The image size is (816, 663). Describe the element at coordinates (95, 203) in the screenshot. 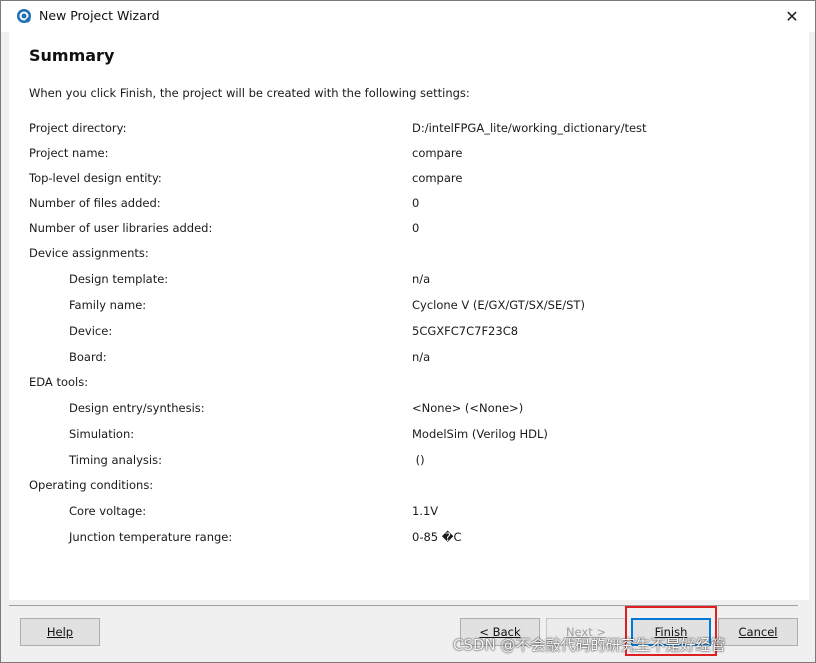

I see `setting-label: Number of files added:` at that location.